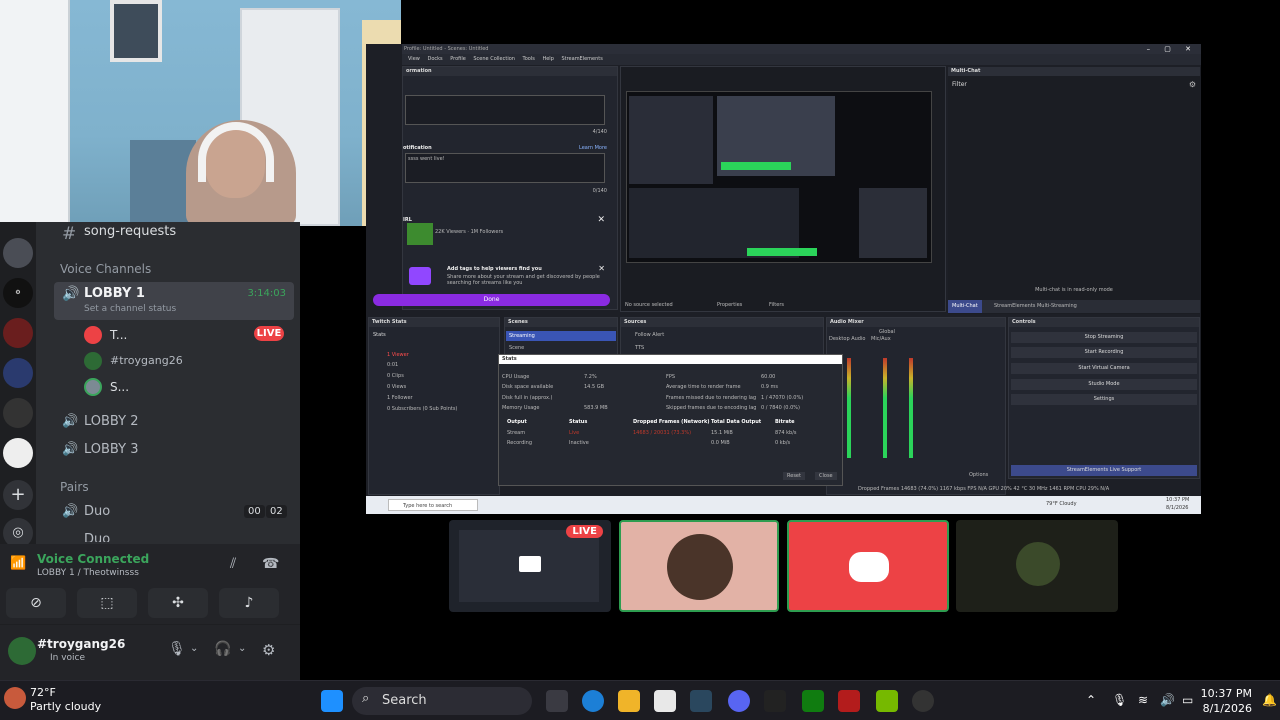 The width and height of the screenshot is (1280, 720). I want to click on battery-icon: ▭, so click(1187, 700).